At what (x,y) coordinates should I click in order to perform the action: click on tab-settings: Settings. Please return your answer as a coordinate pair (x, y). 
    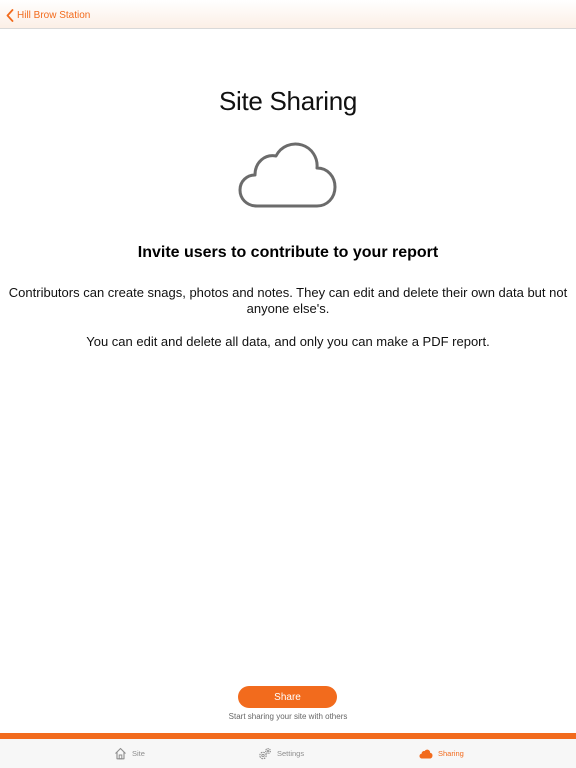
    Looking at the image, I should click on (281, 753).